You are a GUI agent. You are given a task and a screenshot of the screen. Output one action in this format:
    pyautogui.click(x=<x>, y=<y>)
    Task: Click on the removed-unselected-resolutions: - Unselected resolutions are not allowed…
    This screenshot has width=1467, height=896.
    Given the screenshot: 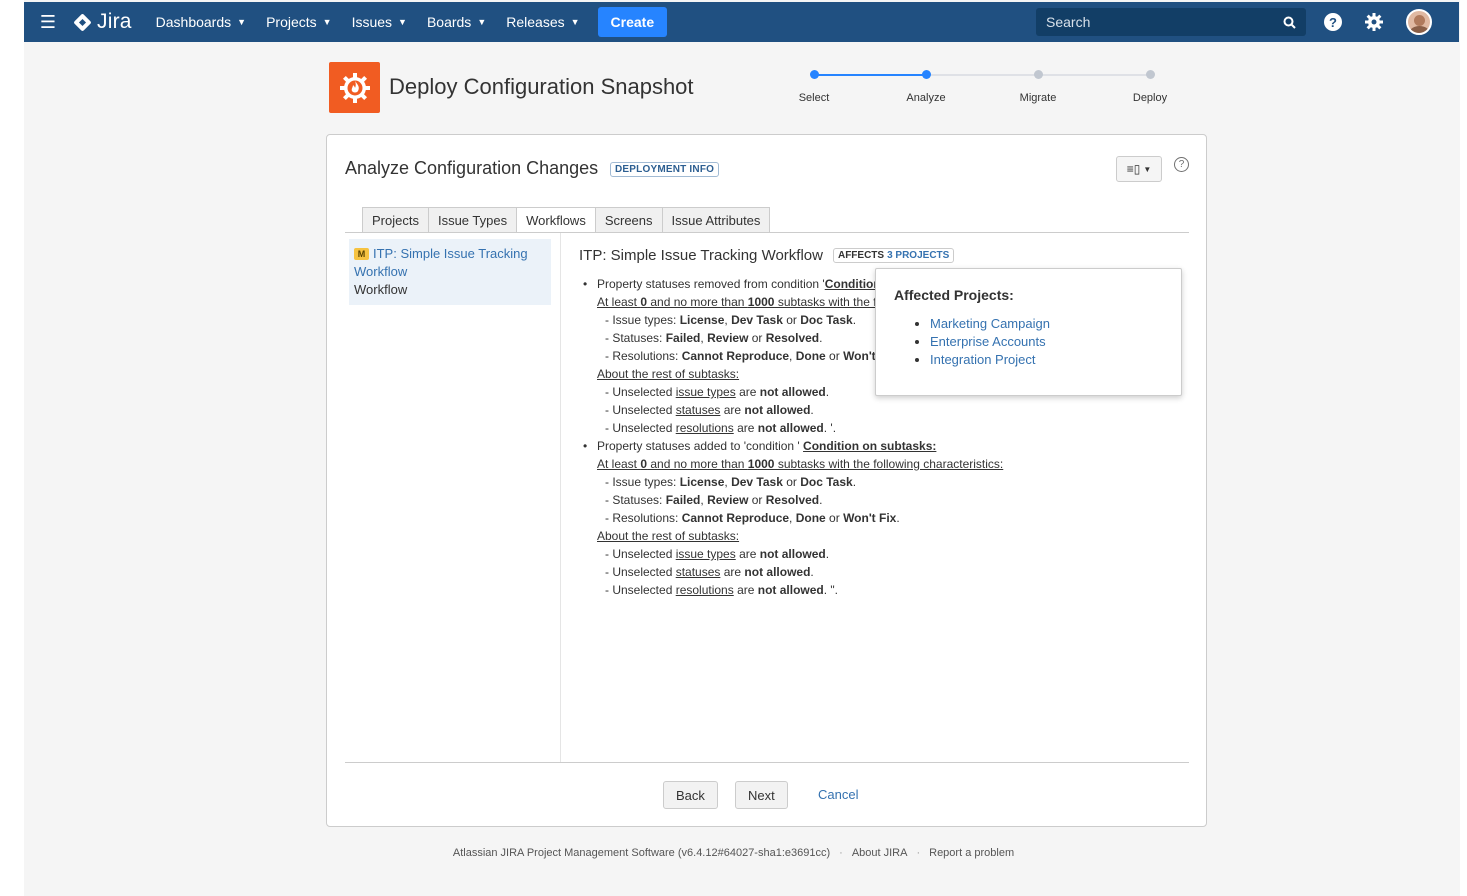 What is the action you would take?
    pyautogui.click(x=721, y=428)
    